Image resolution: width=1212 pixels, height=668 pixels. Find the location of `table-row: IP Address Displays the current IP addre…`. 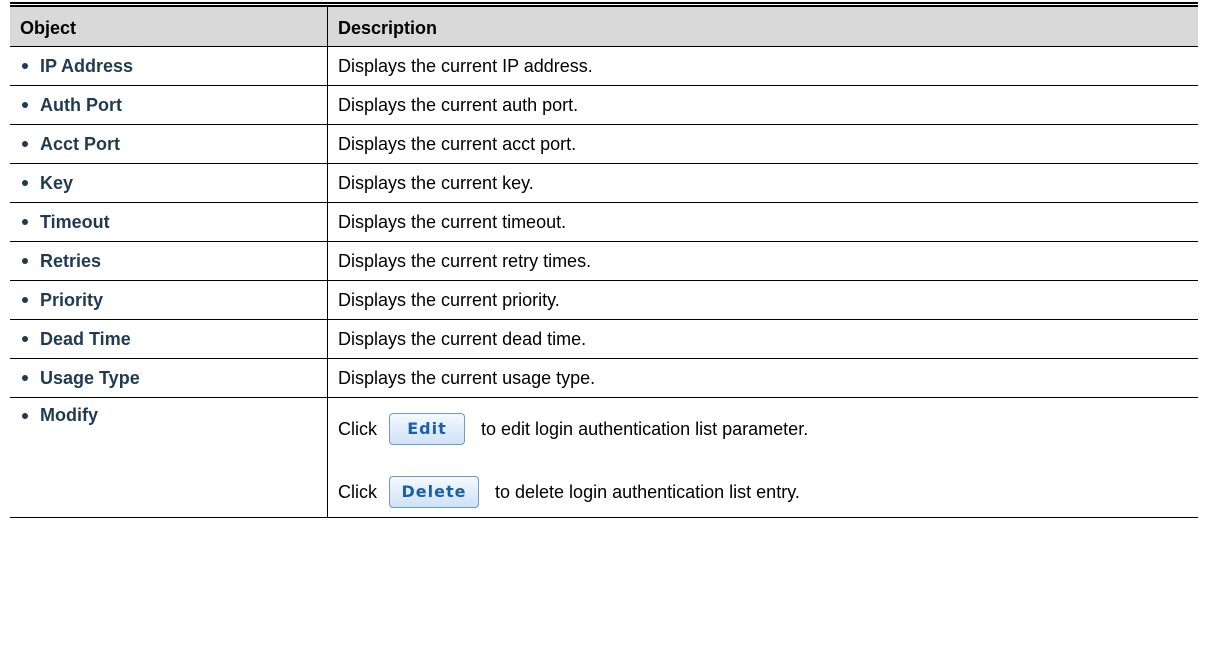

table-row: IP Address Displays the current IP addre… is located at coordinates (604, 66).